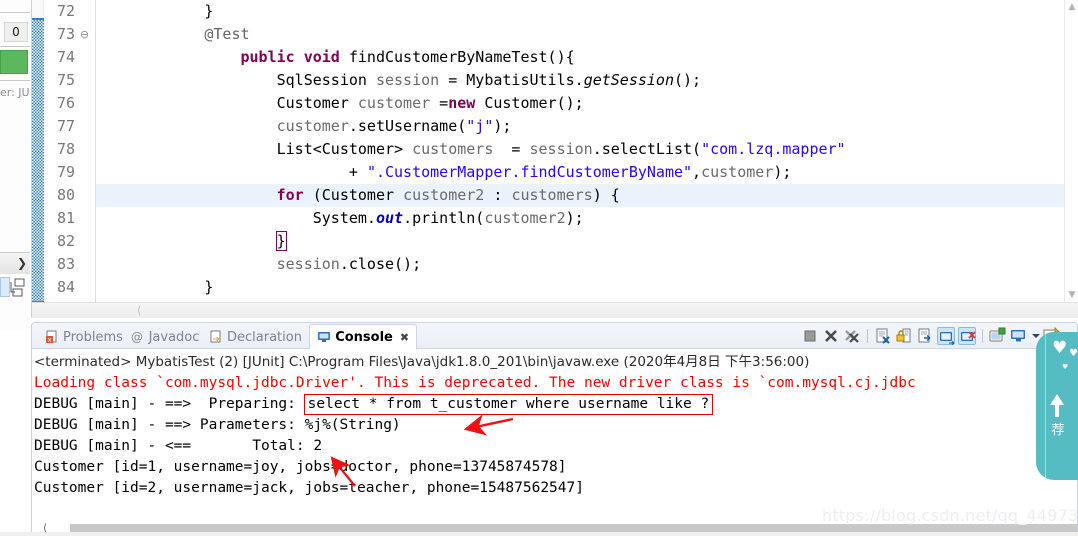 The image size is (1078, 536). Describe the element at coordinates (883, 336) in the screenshot. I see `clear-console-button` at that location.